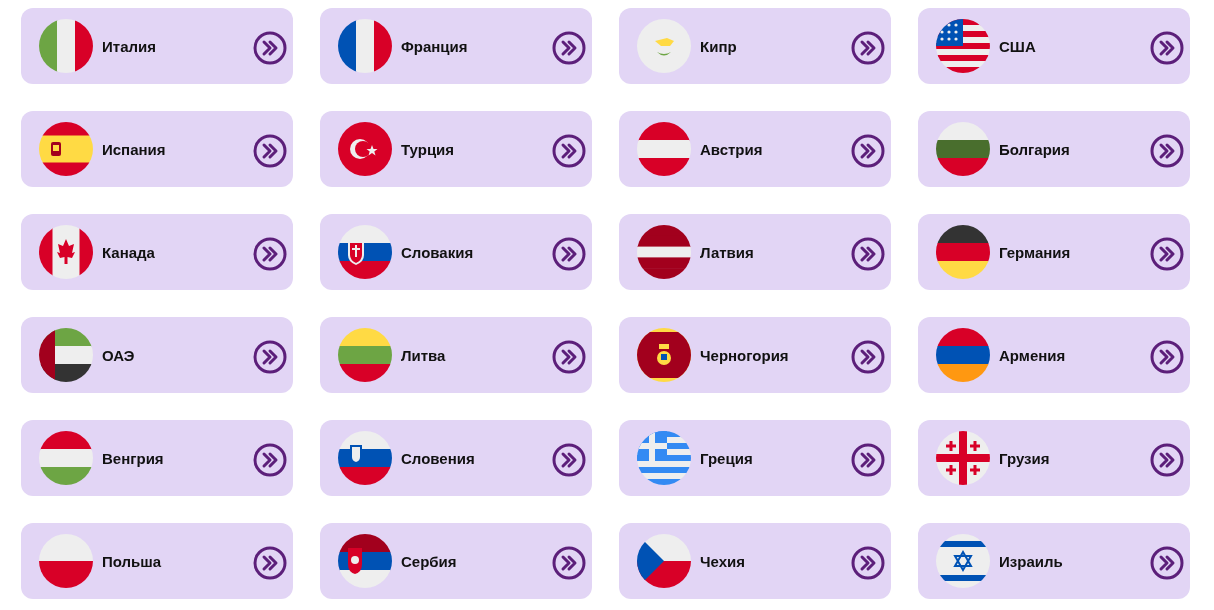 Image resolution: width=1214 pixels, height=610 pixels. I want to click on country-name: Австрия, so click(732, 149).